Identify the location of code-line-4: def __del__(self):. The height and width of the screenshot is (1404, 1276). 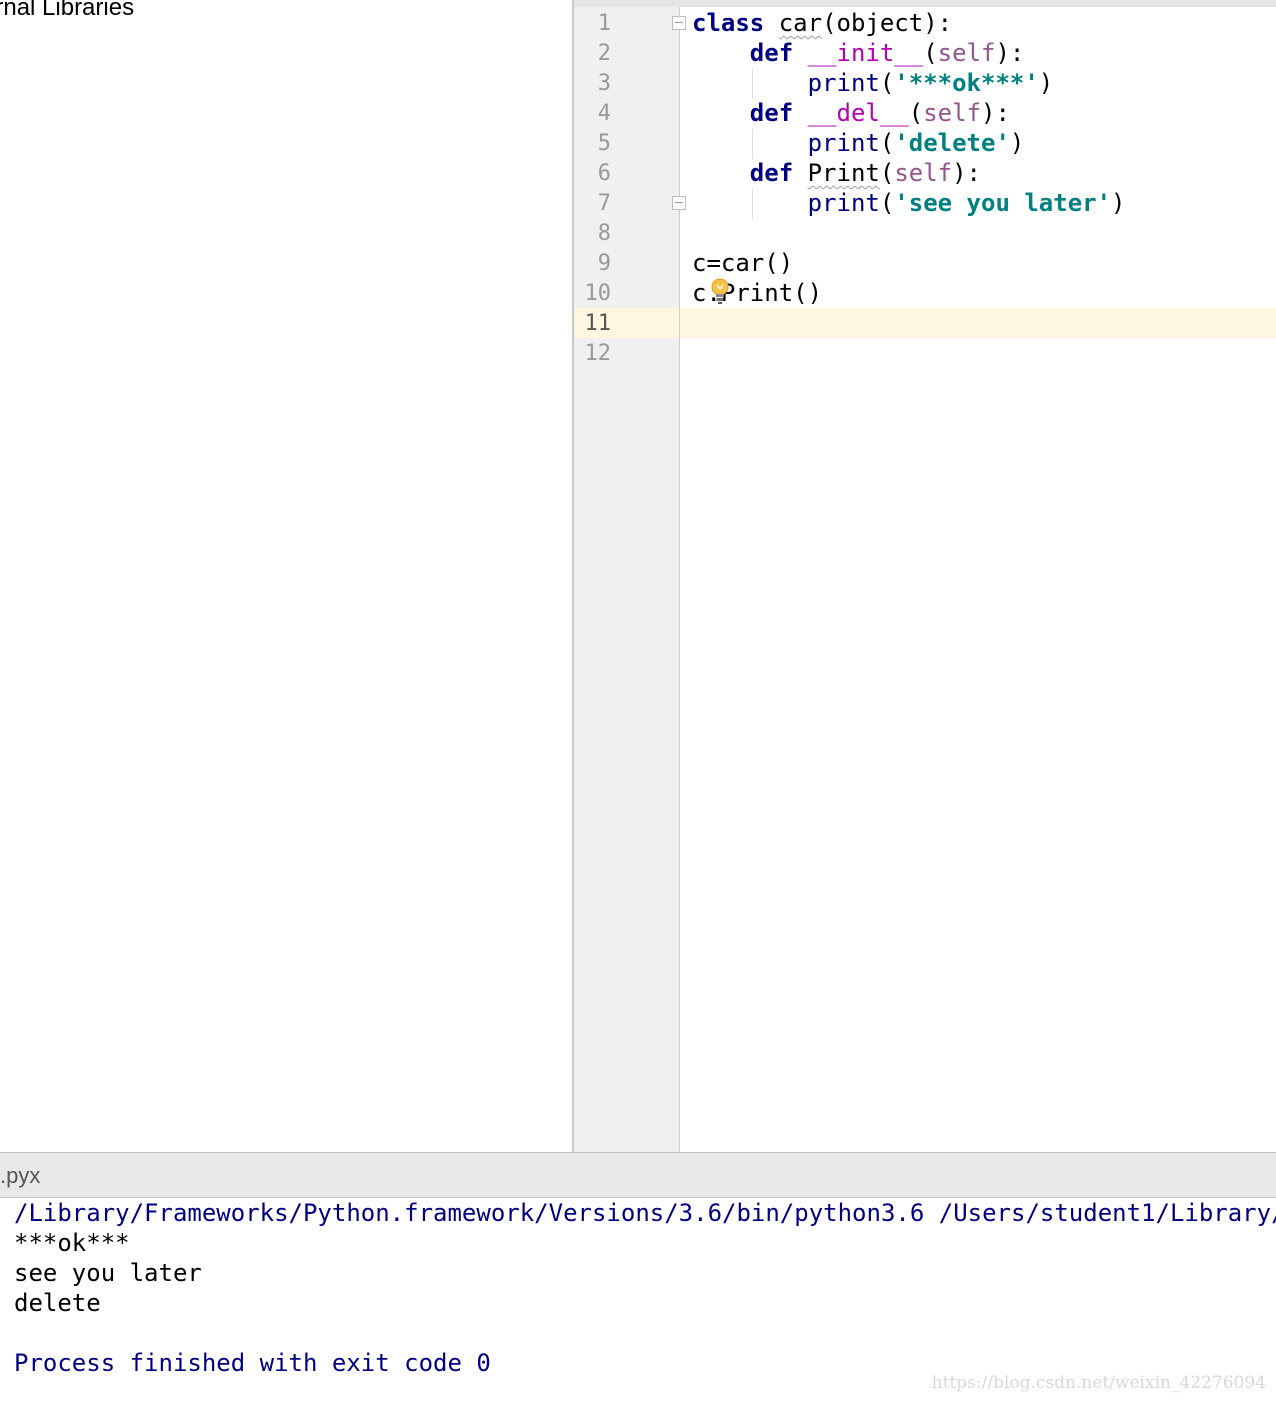
(851, 113).